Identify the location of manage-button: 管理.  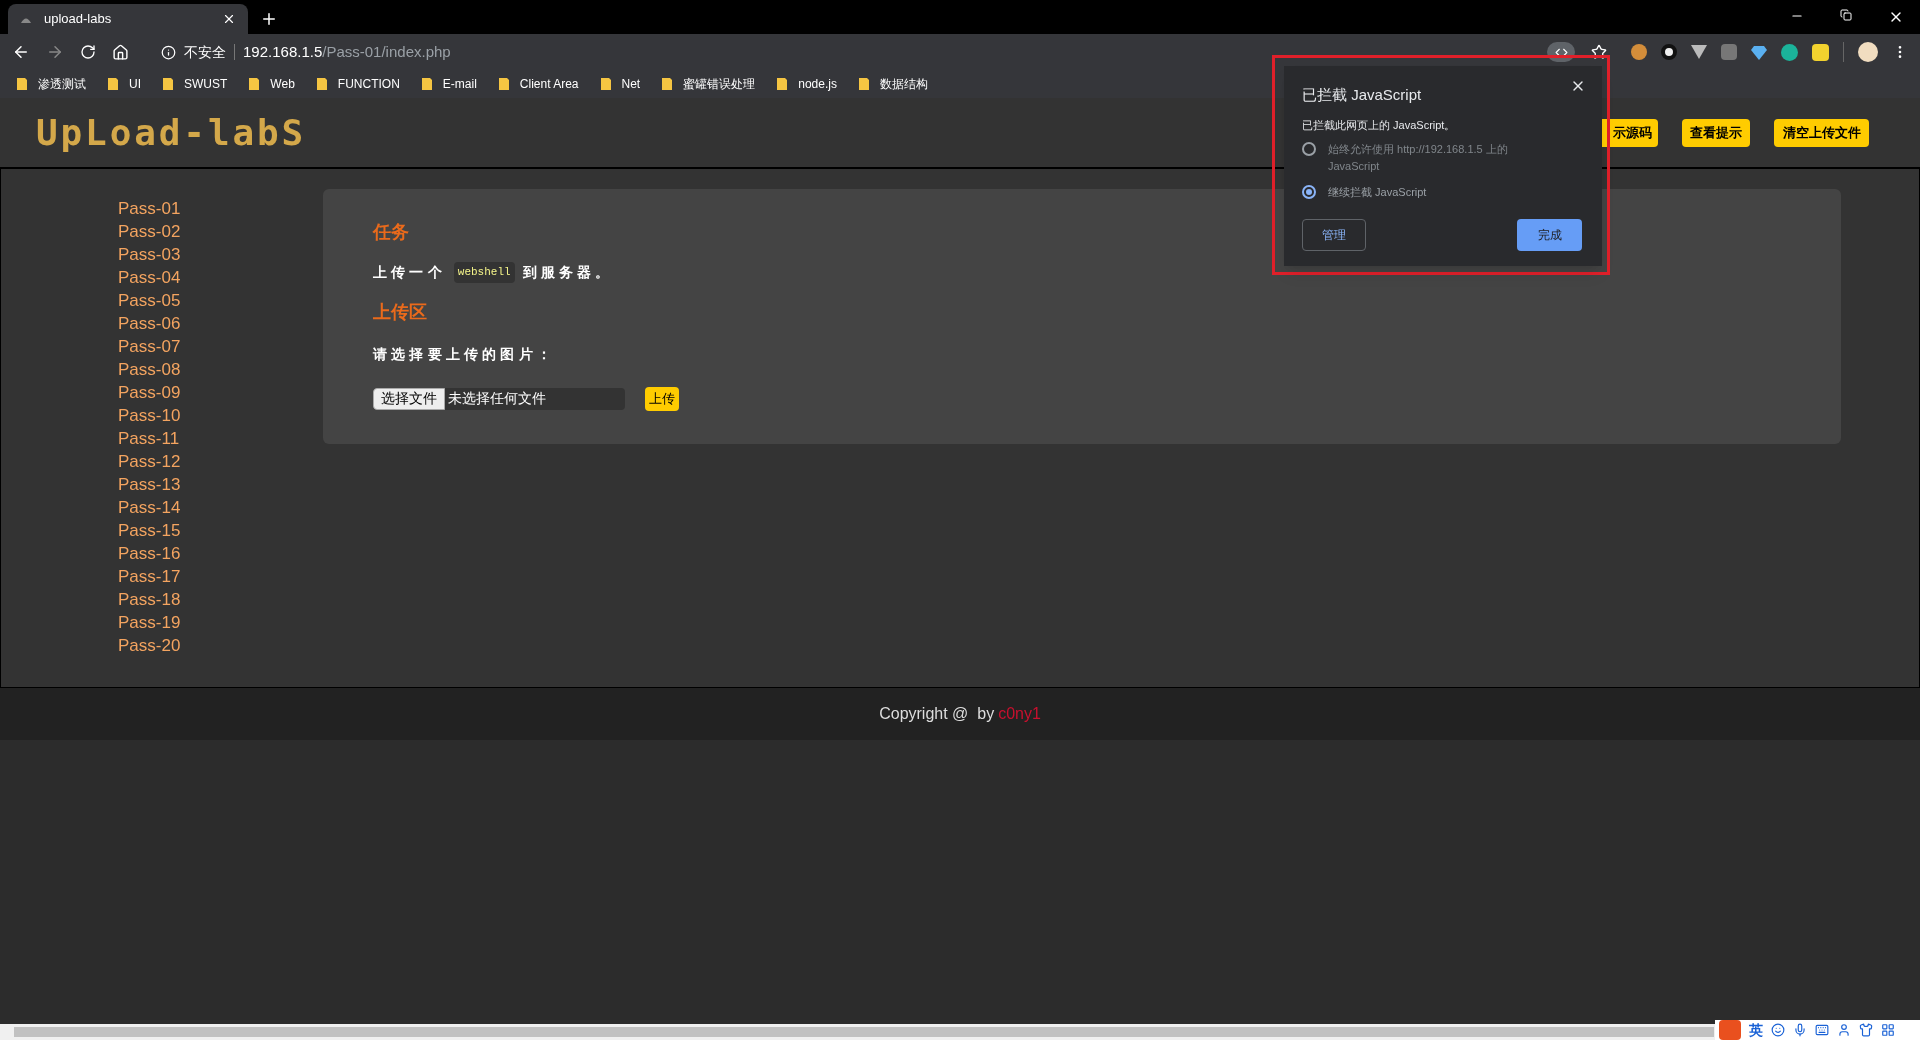
(1334, 234).